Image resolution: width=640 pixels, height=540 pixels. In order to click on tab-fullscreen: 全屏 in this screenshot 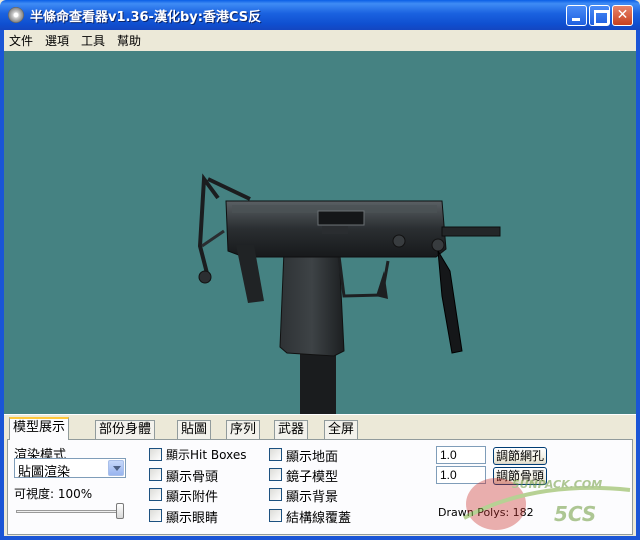, I will do `click(341, 429)`.